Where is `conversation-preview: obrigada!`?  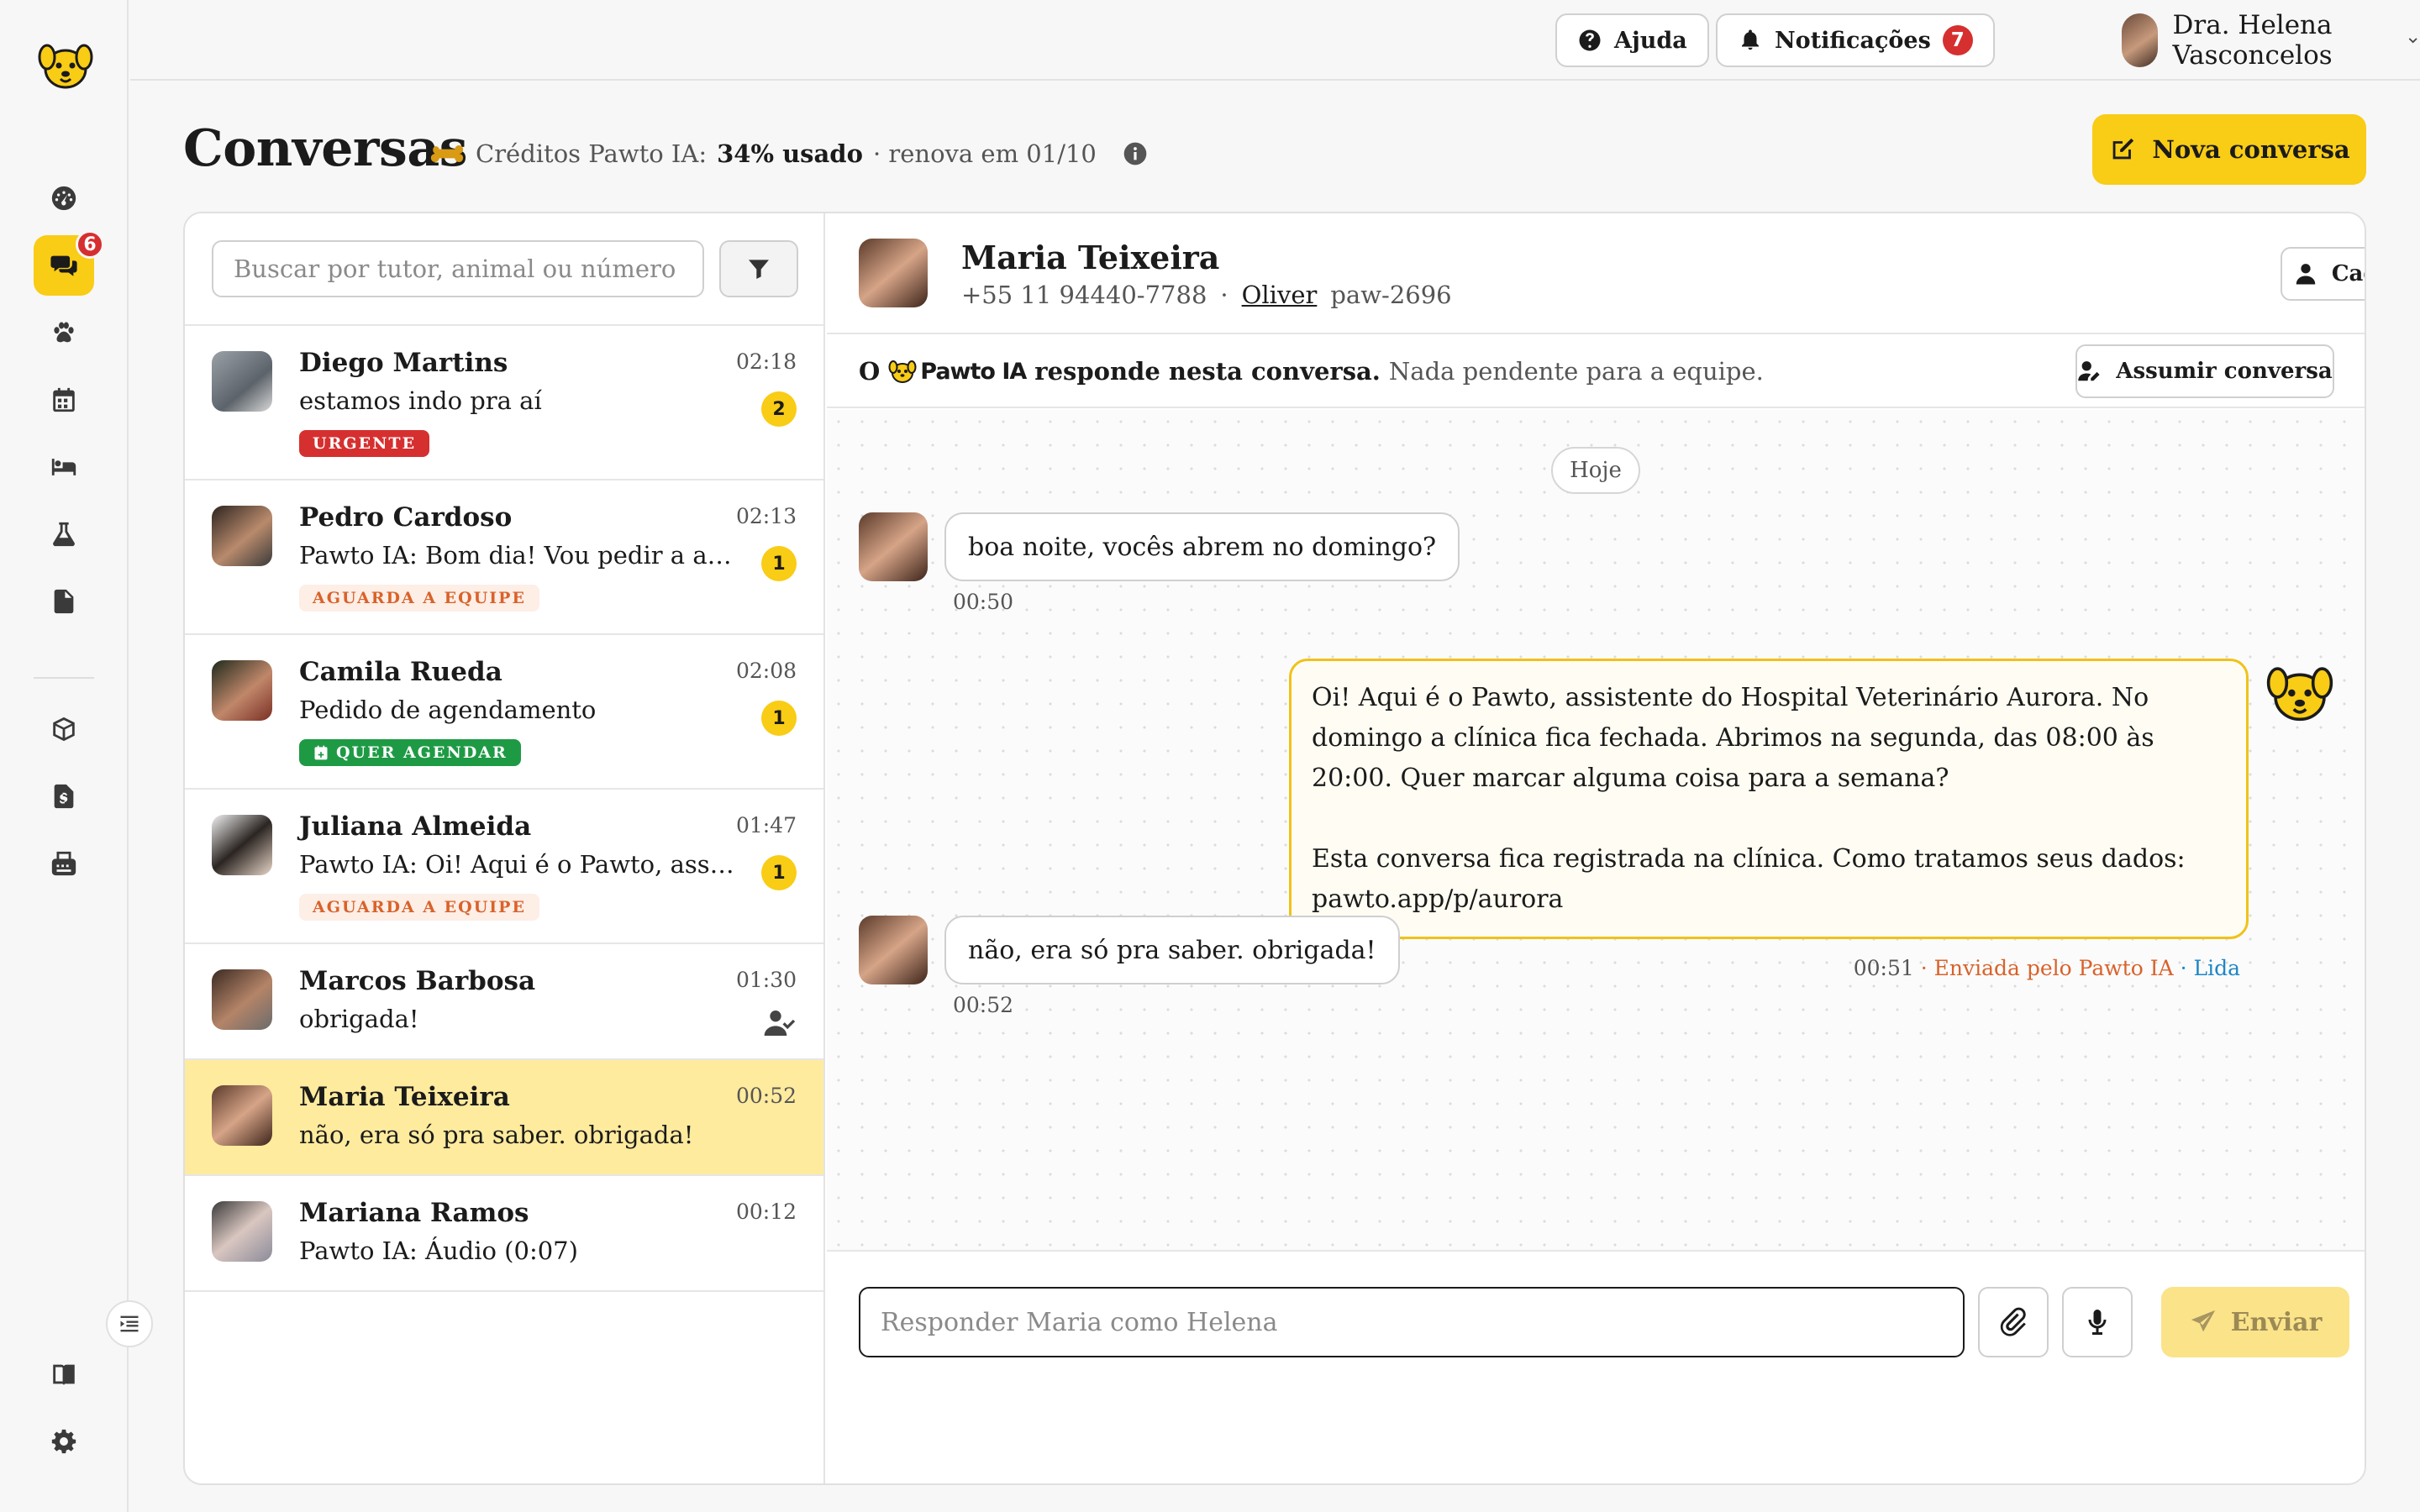 conversation-preview: obrigada! is located at coordinates (359, 1019).